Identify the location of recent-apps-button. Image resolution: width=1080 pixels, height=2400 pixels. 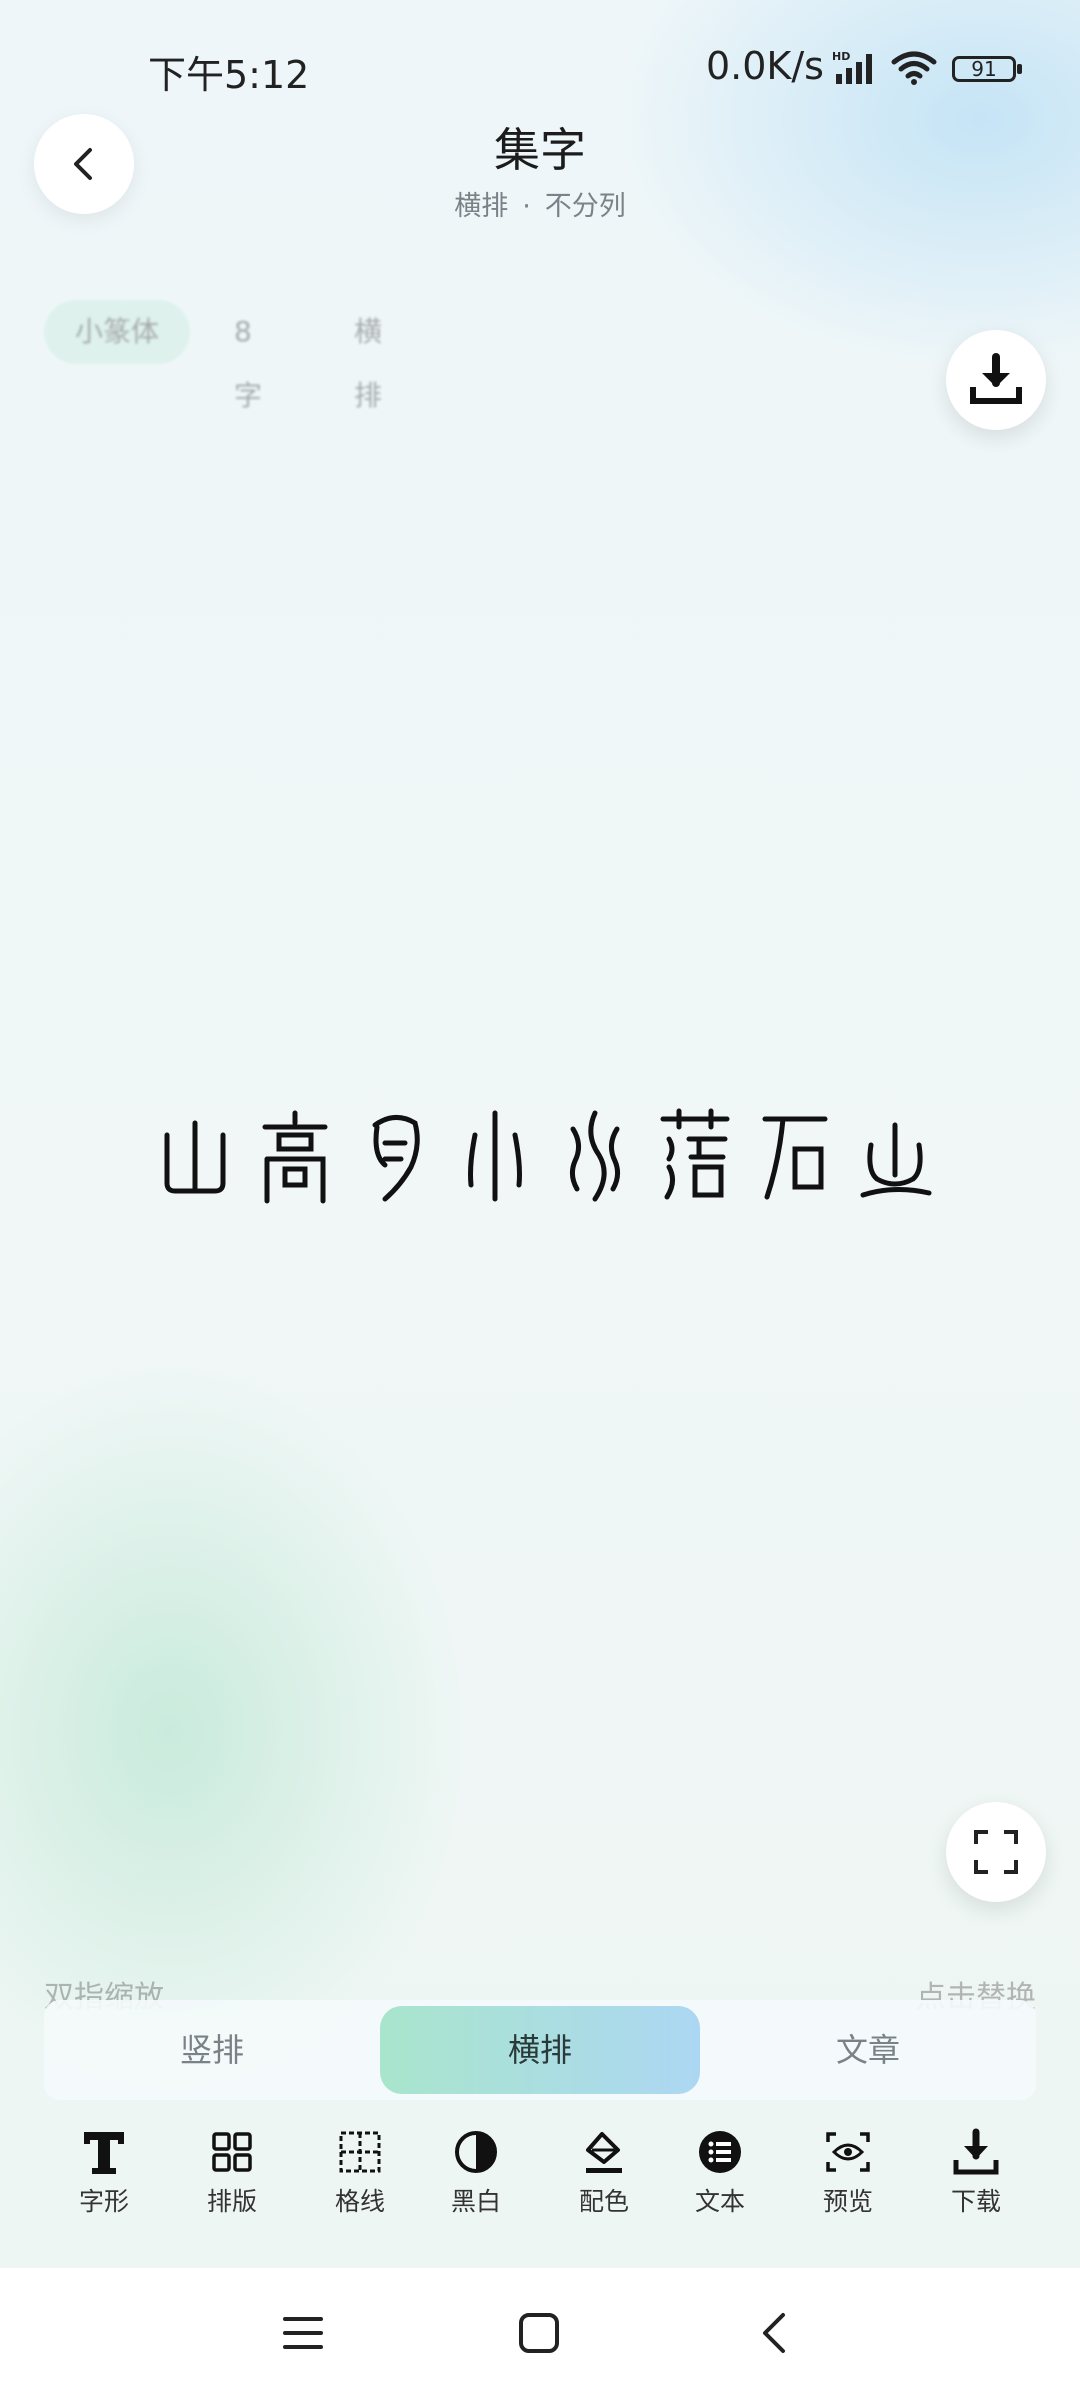
(303, 2333).